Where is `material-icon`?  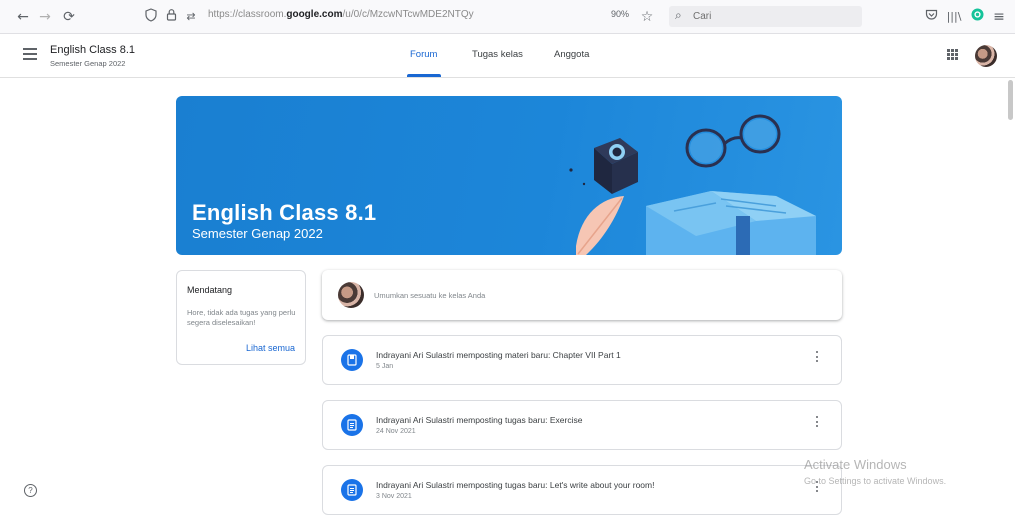
material-icon is located at coordinates (352, 360).